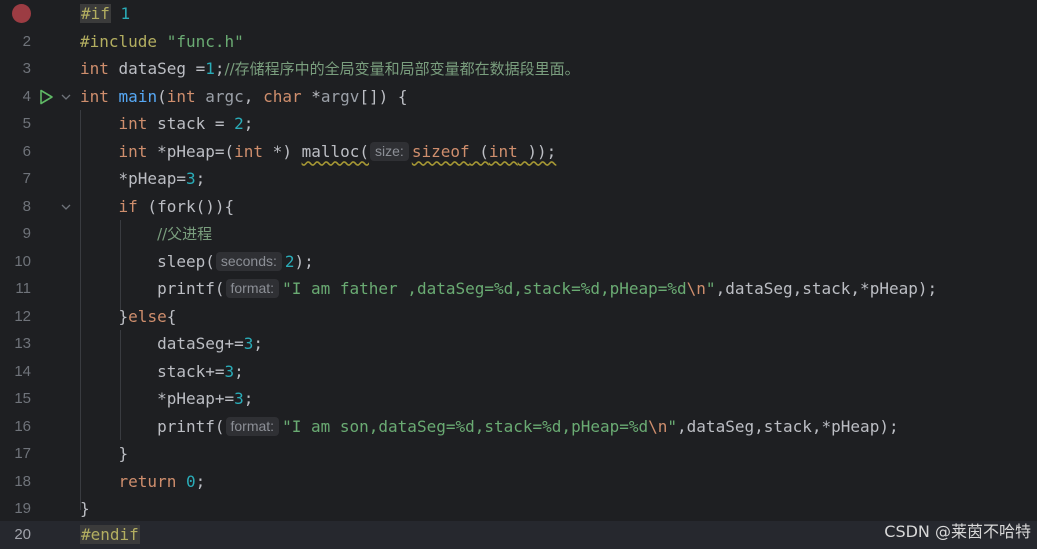 Image resolution: width=1037 pixels, height=549 pixels. Describe the element at coordinates (26, 233) in the screenshot. I see `line-number: 9` at that location.